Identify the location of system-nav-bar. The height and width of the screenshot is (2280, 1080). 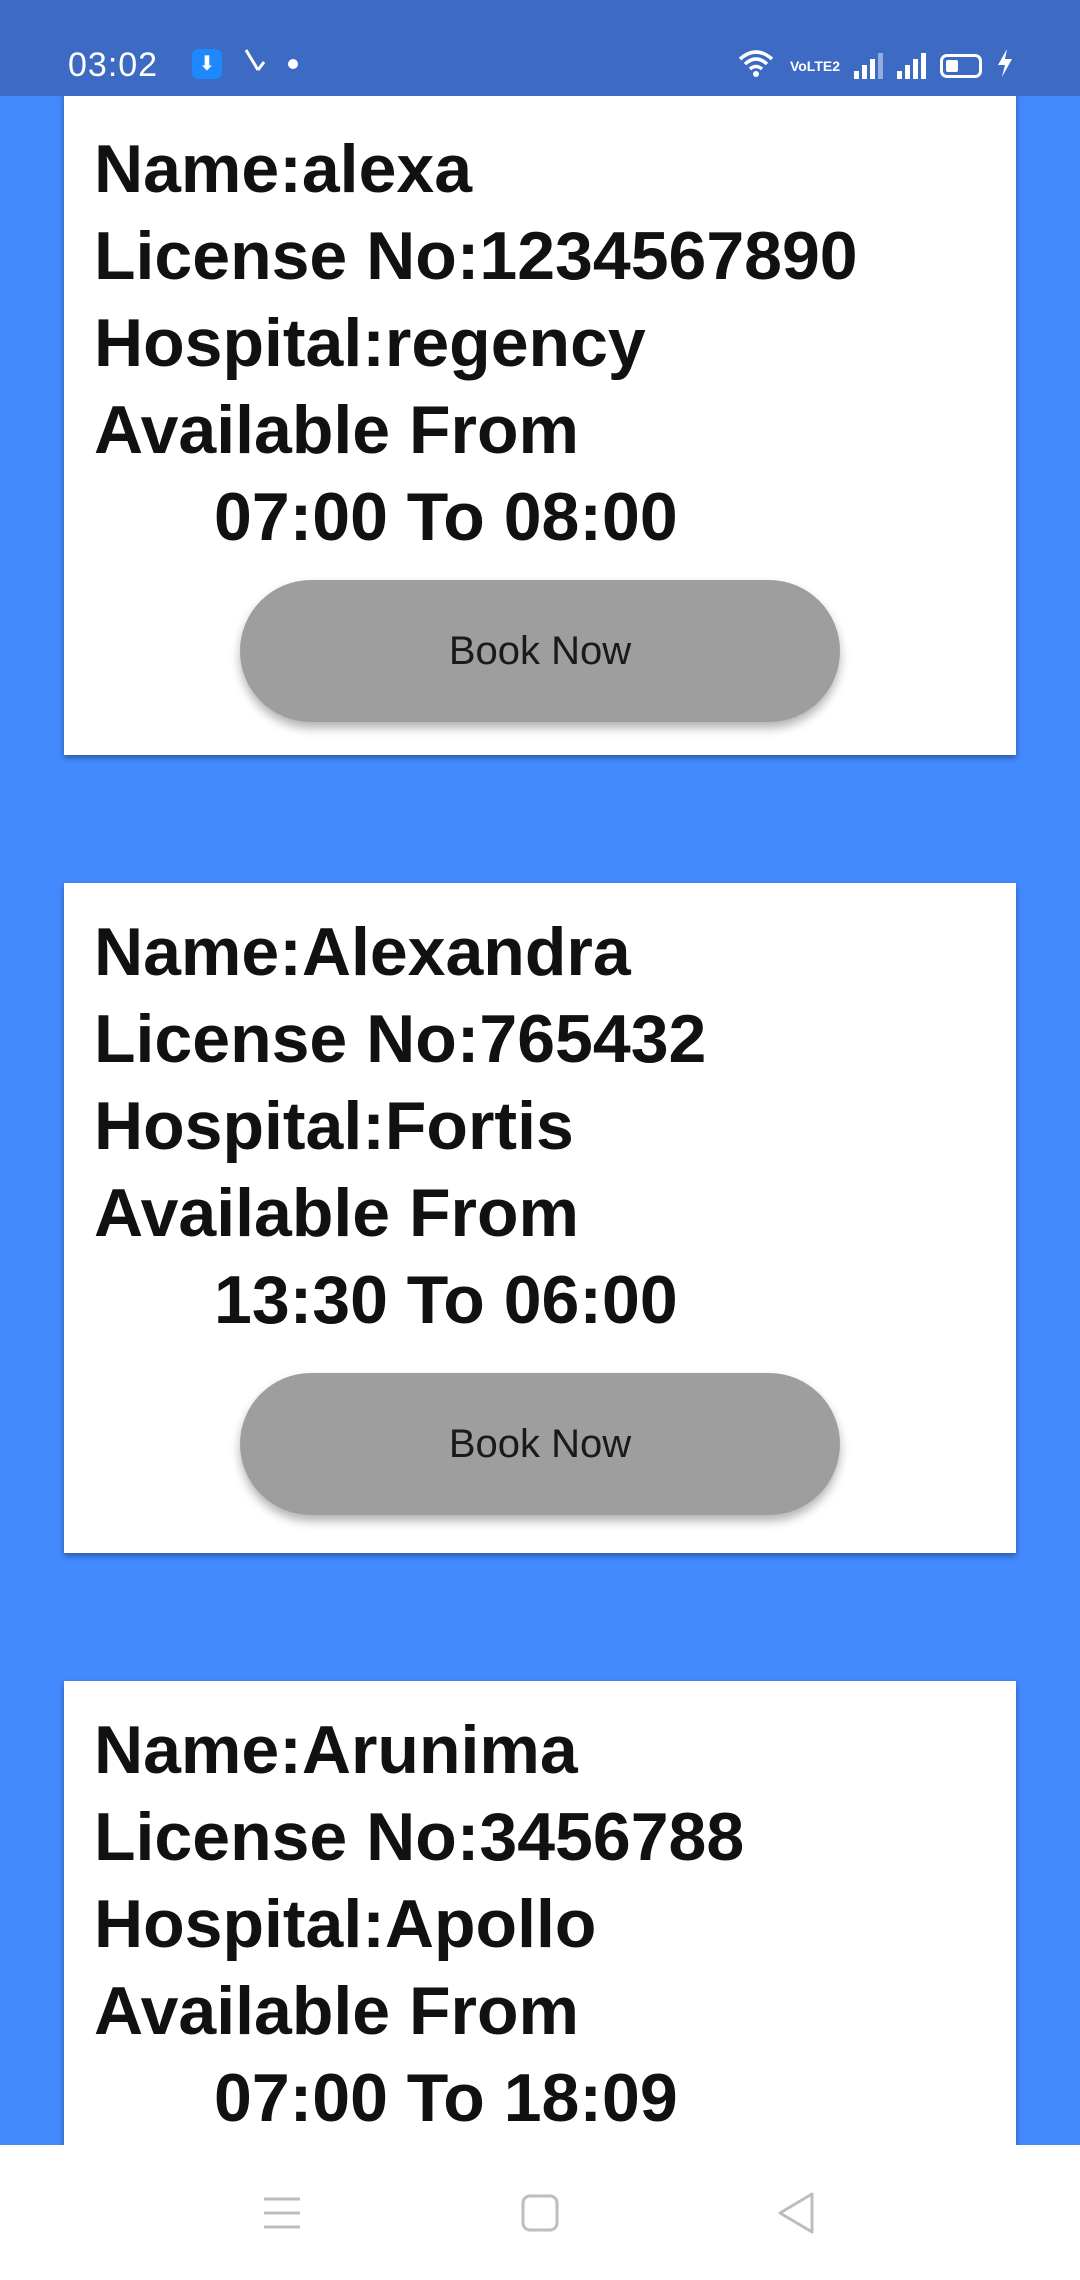
(540, 2212).